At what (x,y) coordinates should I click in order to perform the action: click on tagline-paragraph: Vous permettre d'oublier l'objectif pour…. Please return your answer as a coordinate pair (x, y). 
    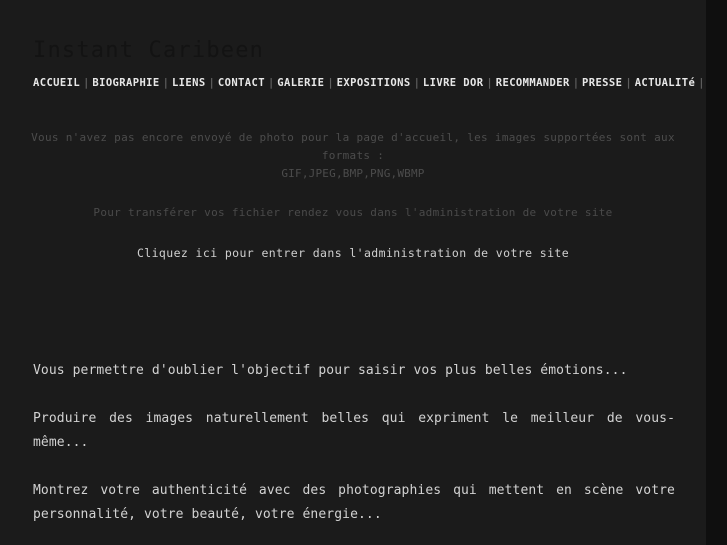
    Looking at the image, I should click on (330, 371).